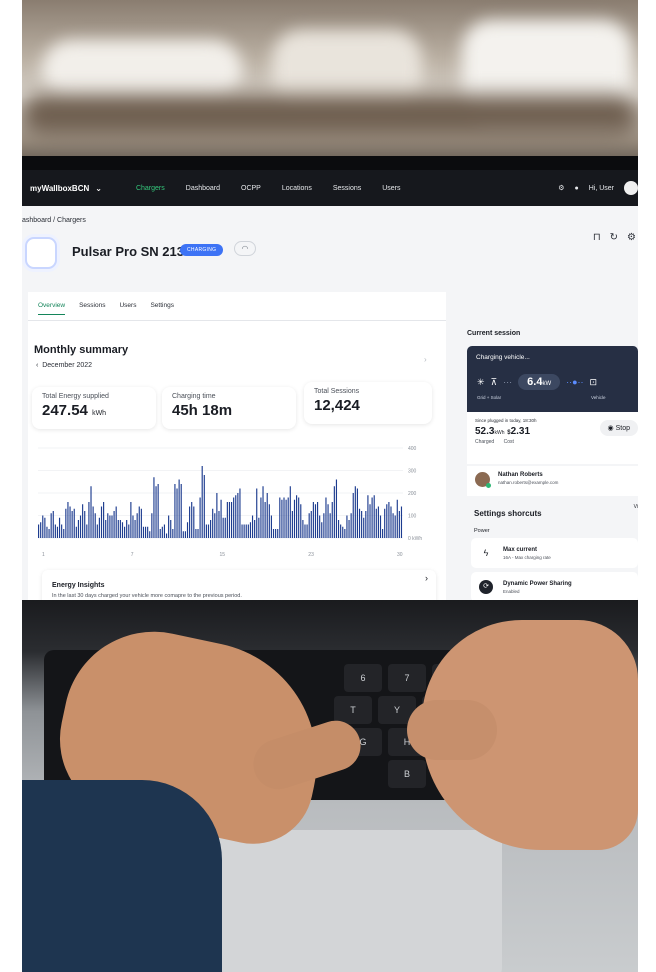  Describe the element at coordinates (202, 250) in the screenshot. I see `status-badge: CHARGING` at that location.